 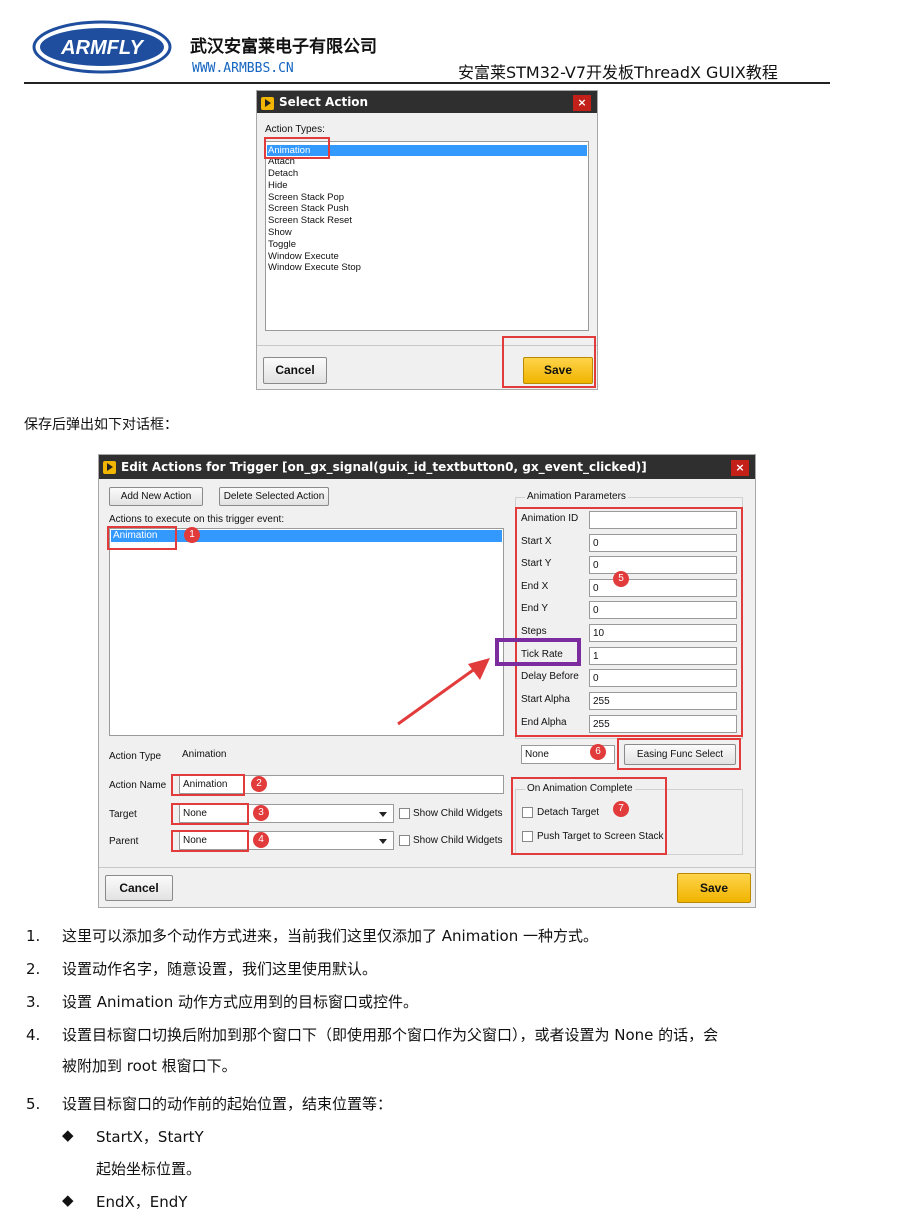 What do you see at coordinates (156, 496) in the screenshot?
I see `add-new-action-button: Add New Action` at bounding box center [156, 496].